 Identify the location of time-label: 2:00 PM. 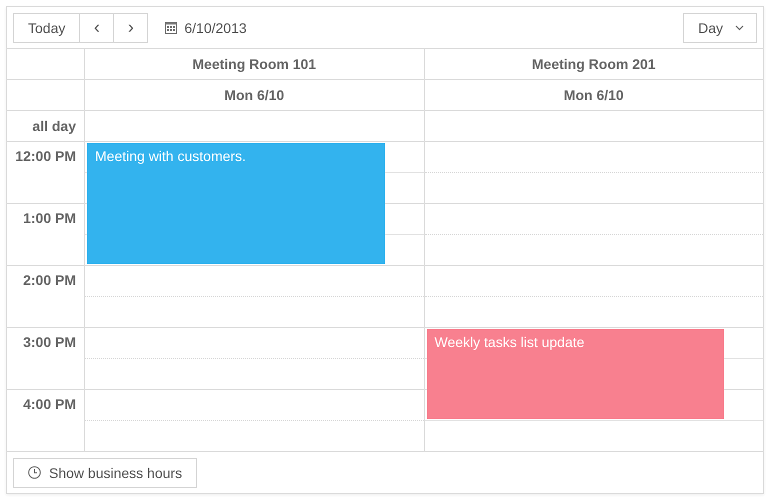
(49, 280).